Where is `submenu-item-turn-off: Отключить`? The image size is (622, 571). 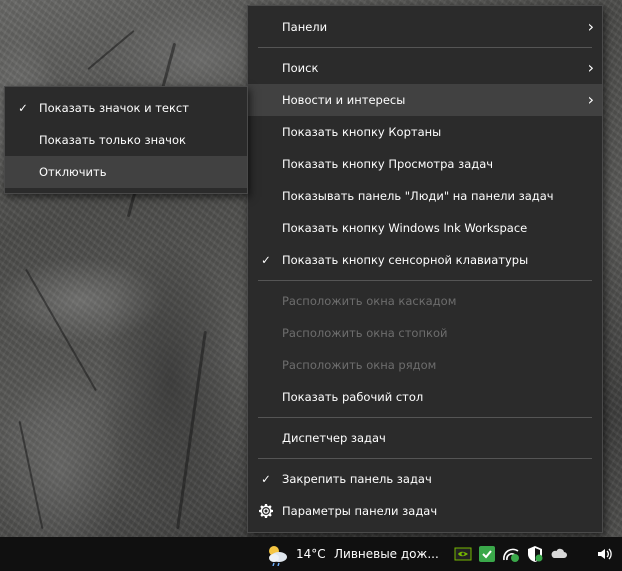
submenu-item-turn-off: Отключить is located at coordinates (126, 172).